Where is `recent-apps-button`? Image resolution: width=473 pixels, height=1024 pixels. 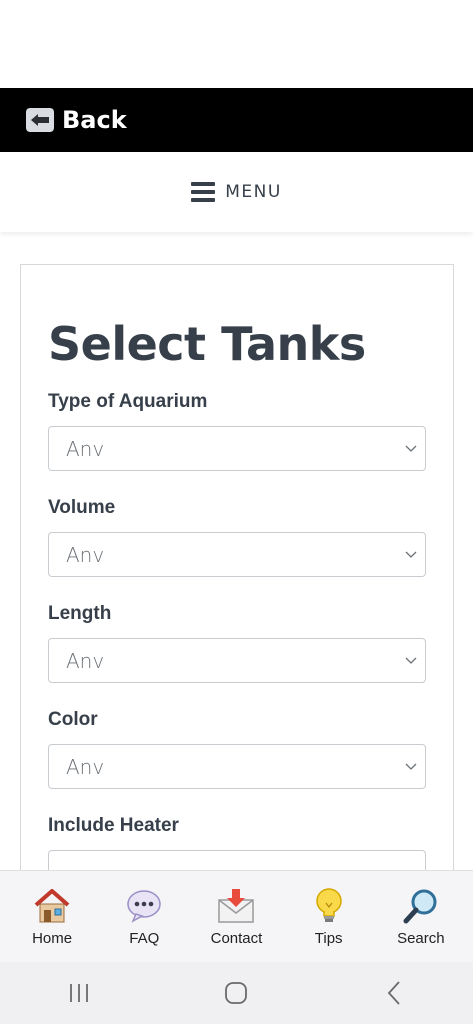
recent-apps-button is located at coordinates (79, 993).